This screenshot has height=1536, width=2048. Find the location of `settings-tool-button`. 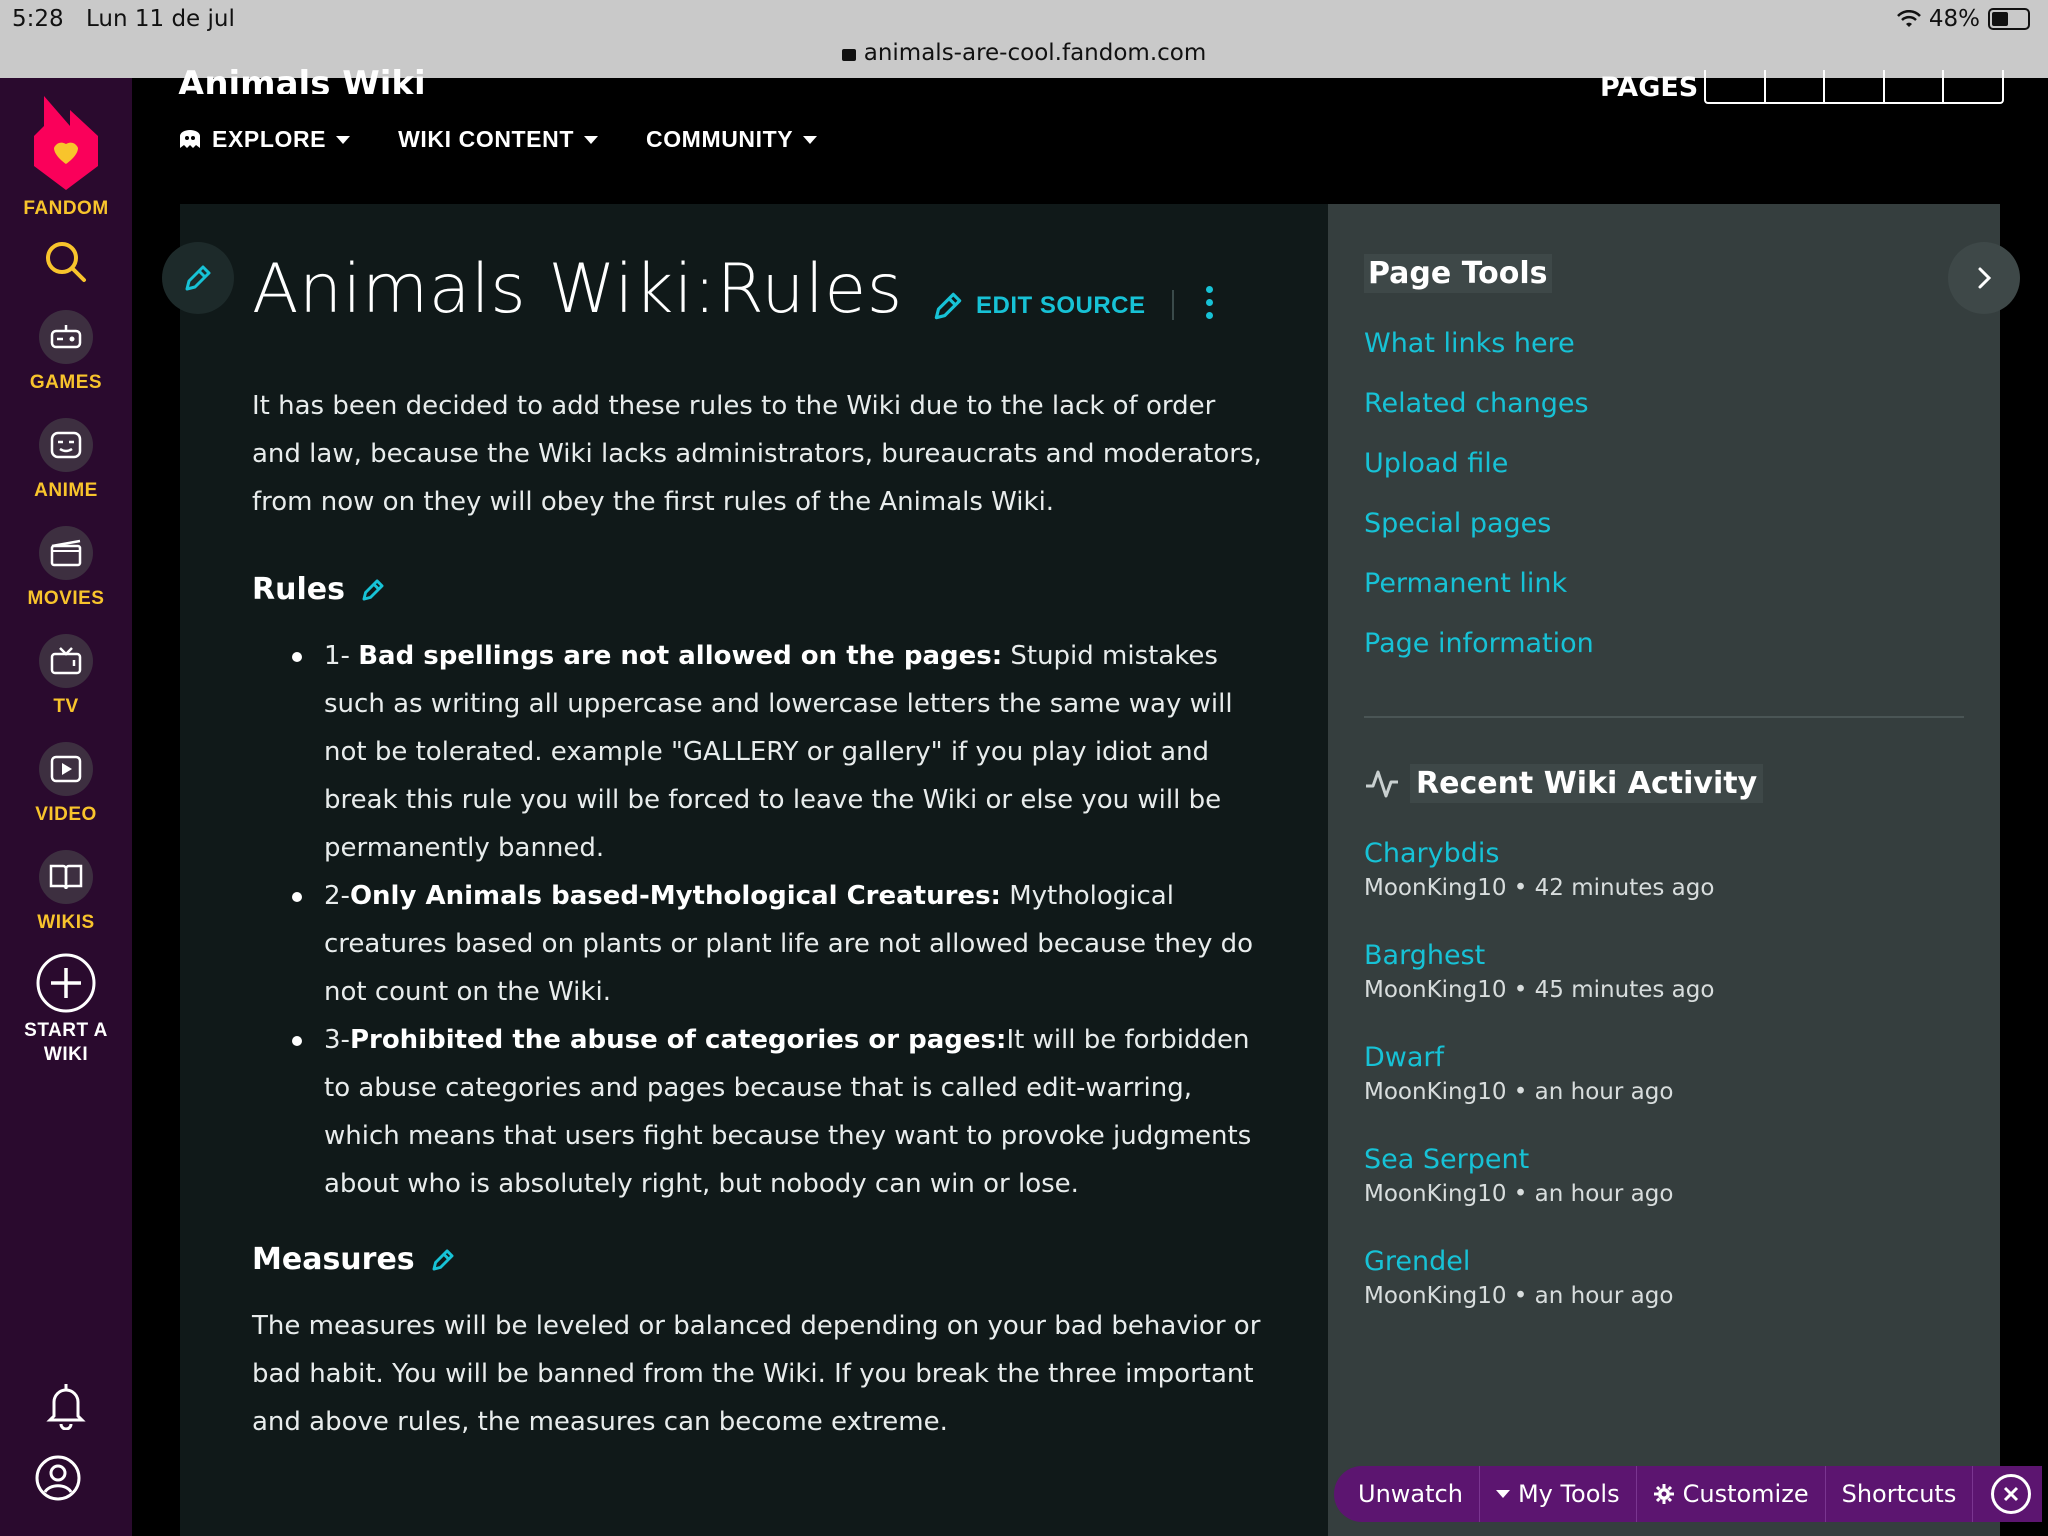

settings-tool-button is located at coordinates (1915, 86).